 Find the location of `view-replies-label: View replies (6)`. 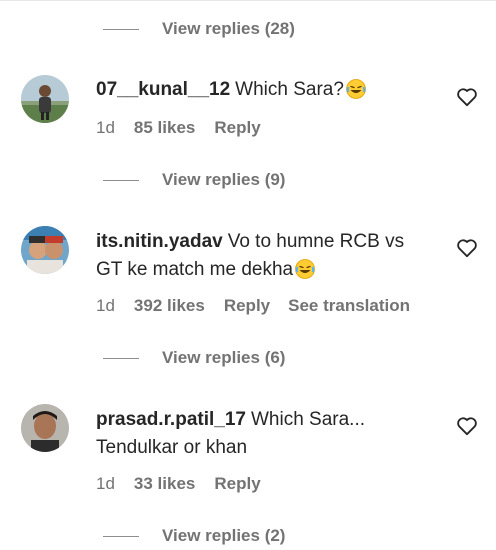

view-replies-label: View replies (6) is located at coordinates (224, 357).